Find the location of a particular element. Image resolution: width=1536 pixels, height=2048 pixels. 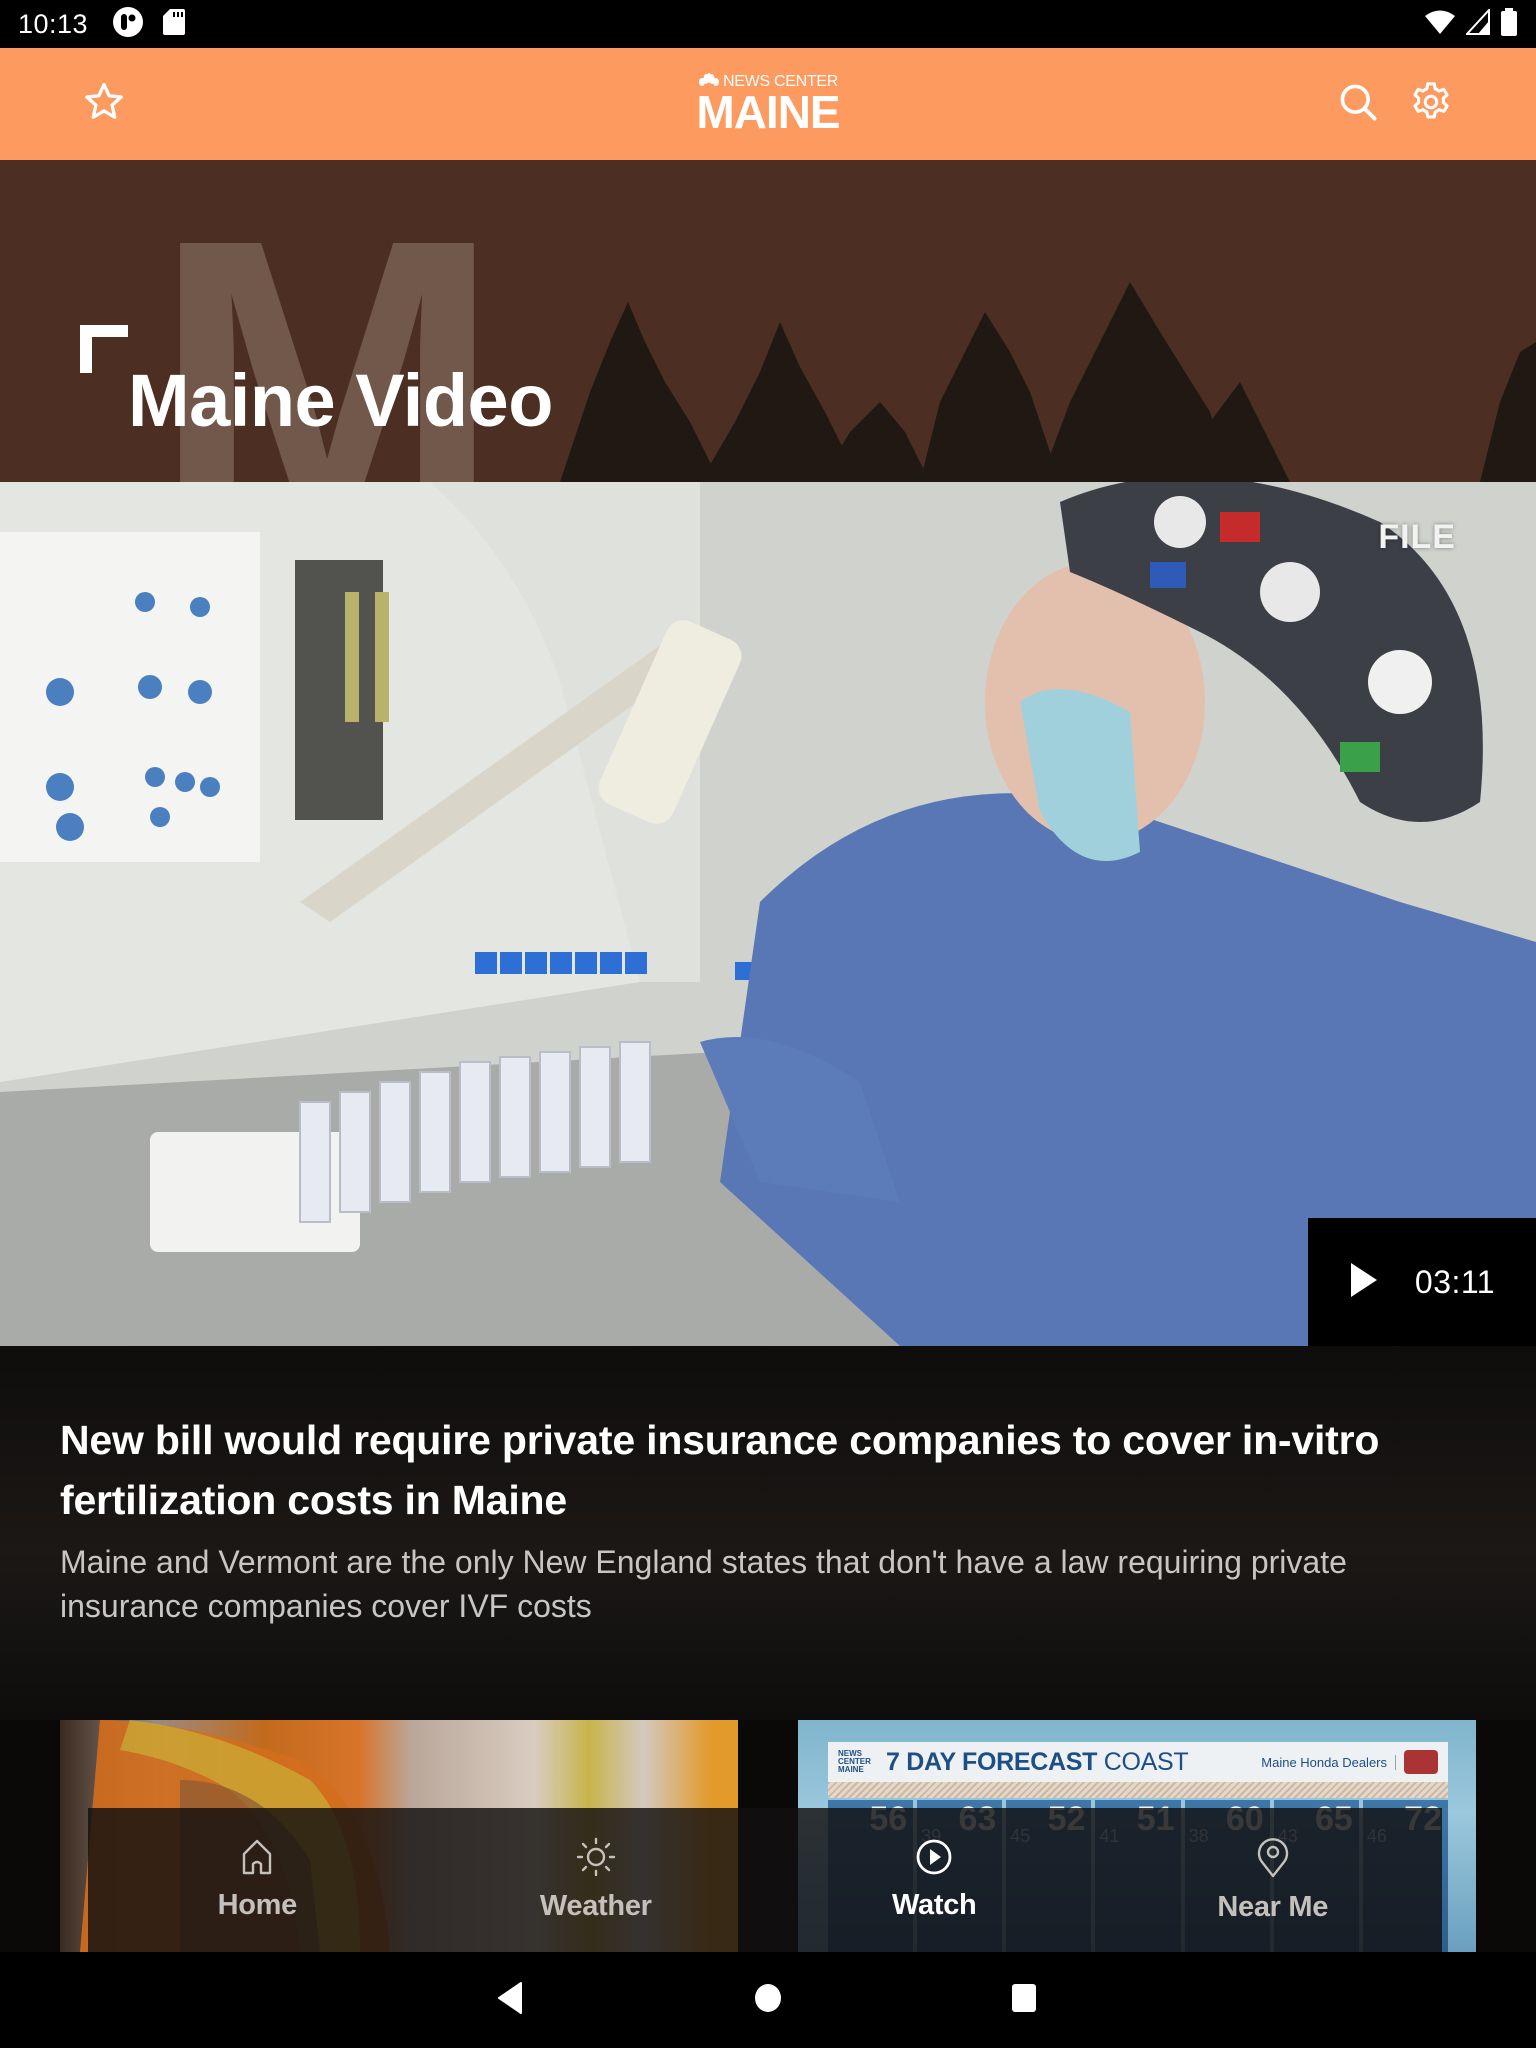

search-icon is located at coordinates (1358, 104).